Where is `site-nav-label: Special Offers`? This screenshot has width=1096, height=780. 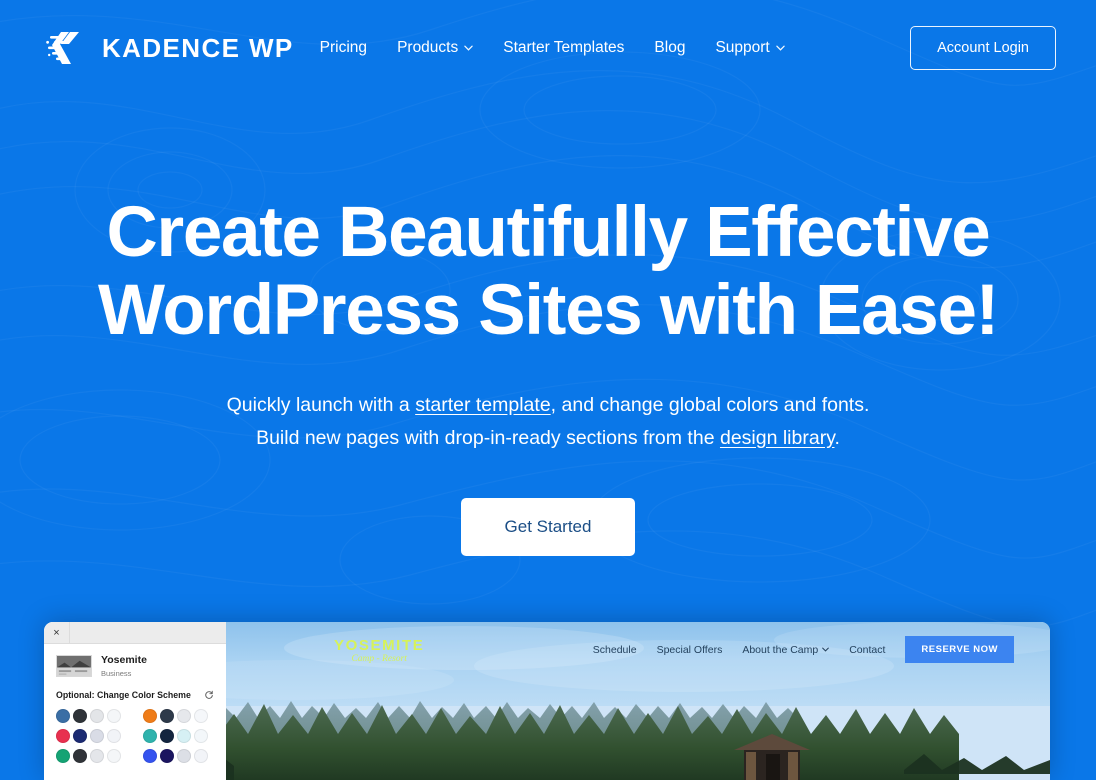 site-nav-label: Special Offers is located at coordinates (689, 649).